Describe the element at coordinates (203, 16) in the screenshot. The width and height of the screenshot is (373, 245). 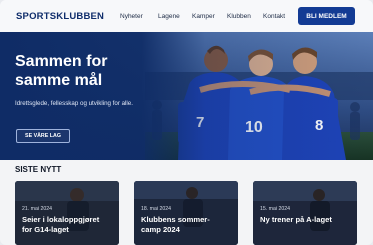
I see `nav-item-kamper: Kamper` at that location.